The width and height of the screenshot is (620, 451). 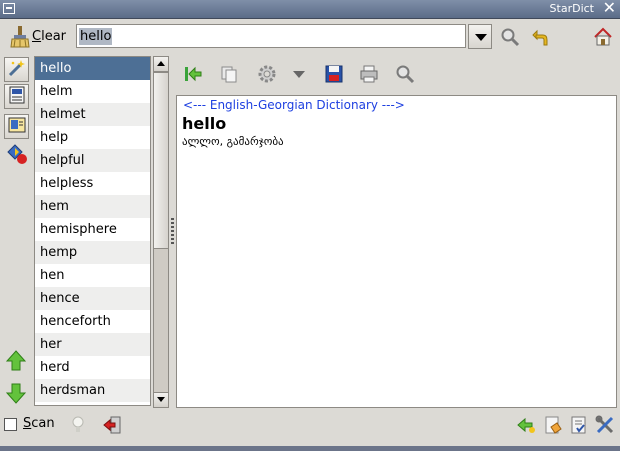 What do you see at coordinates (92, 390) in the screenshot?
I see `list-item: herdsman` at bounding box center [92, 390].